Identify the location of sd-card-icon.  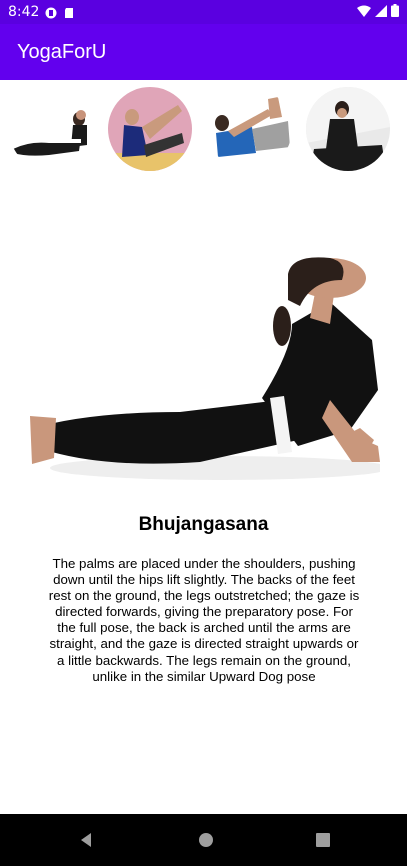
(69, 12).